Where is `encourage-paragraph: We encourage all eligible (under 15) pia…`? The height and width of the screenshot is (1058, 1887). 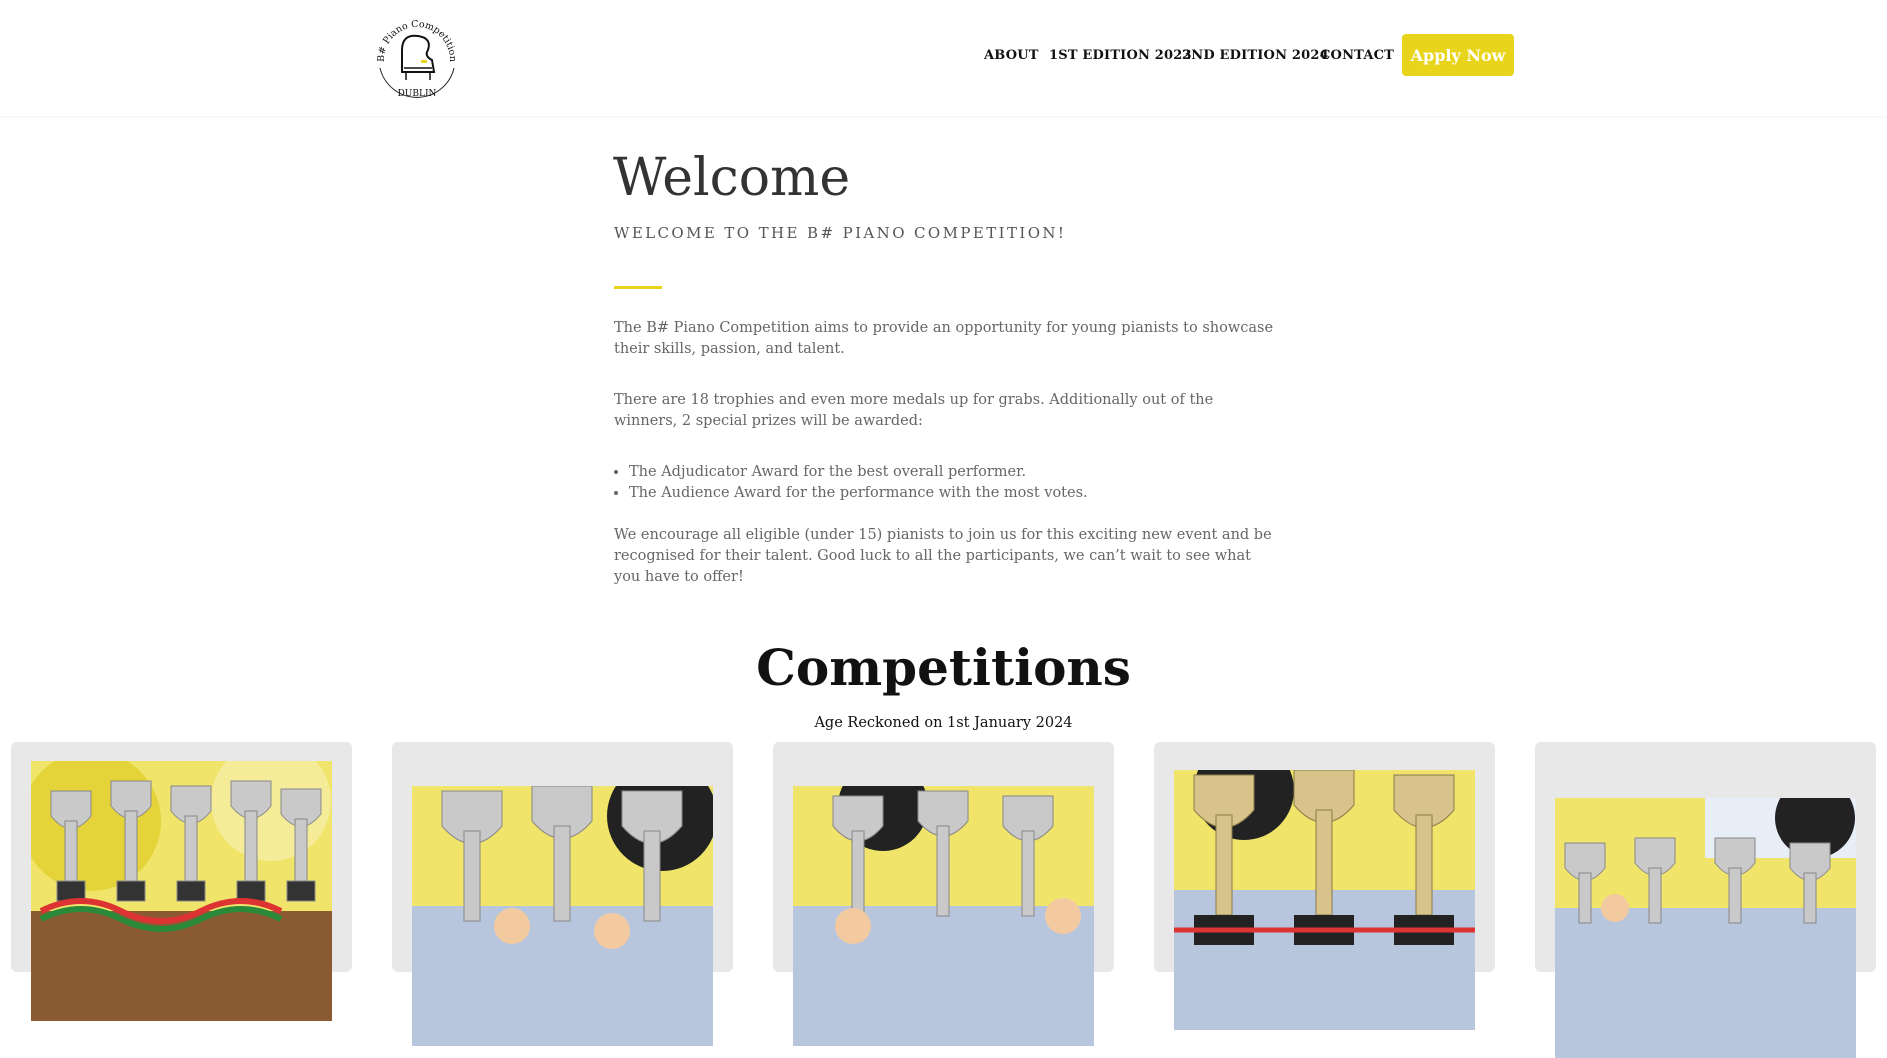
encourage-paragraph: We encourage all eligible (under 15) pia… is located at coordinates (943, 556).